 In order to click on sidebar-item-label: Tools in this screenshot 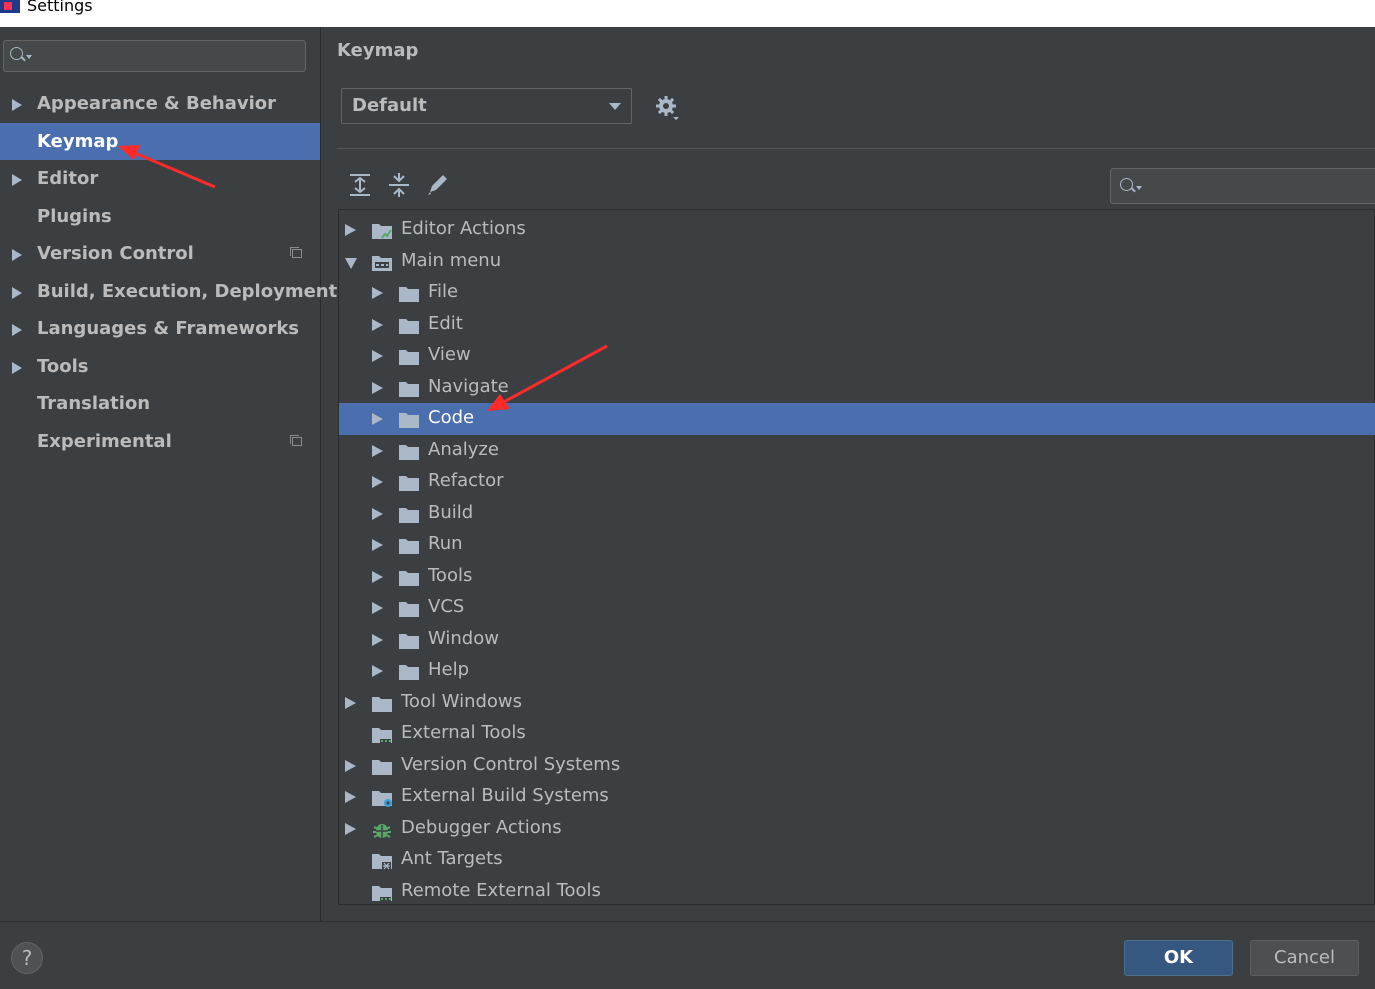, I will do `click(63, 366)`.